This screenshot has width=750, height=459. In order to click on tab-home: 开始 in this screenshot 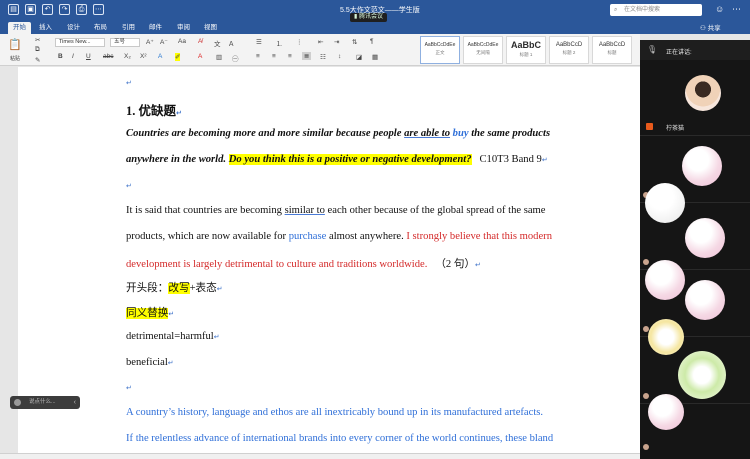, I will do `click(19, 28)`.